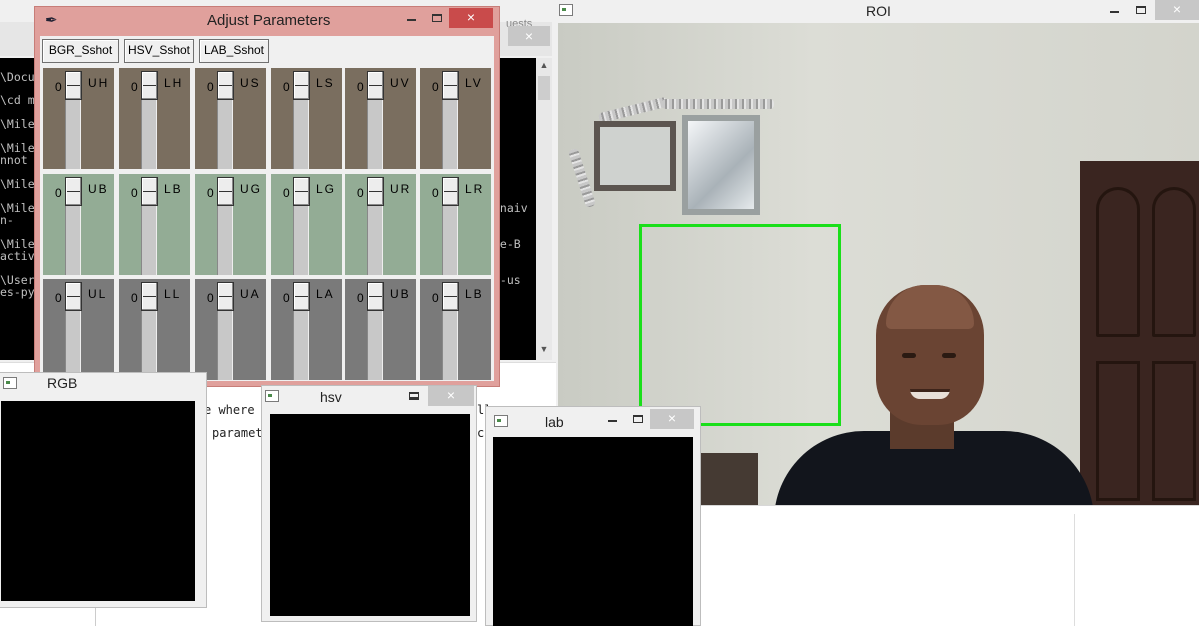 The image size is (1199, 626). I want to click on lab-window: lab ×, so click(593, 516).